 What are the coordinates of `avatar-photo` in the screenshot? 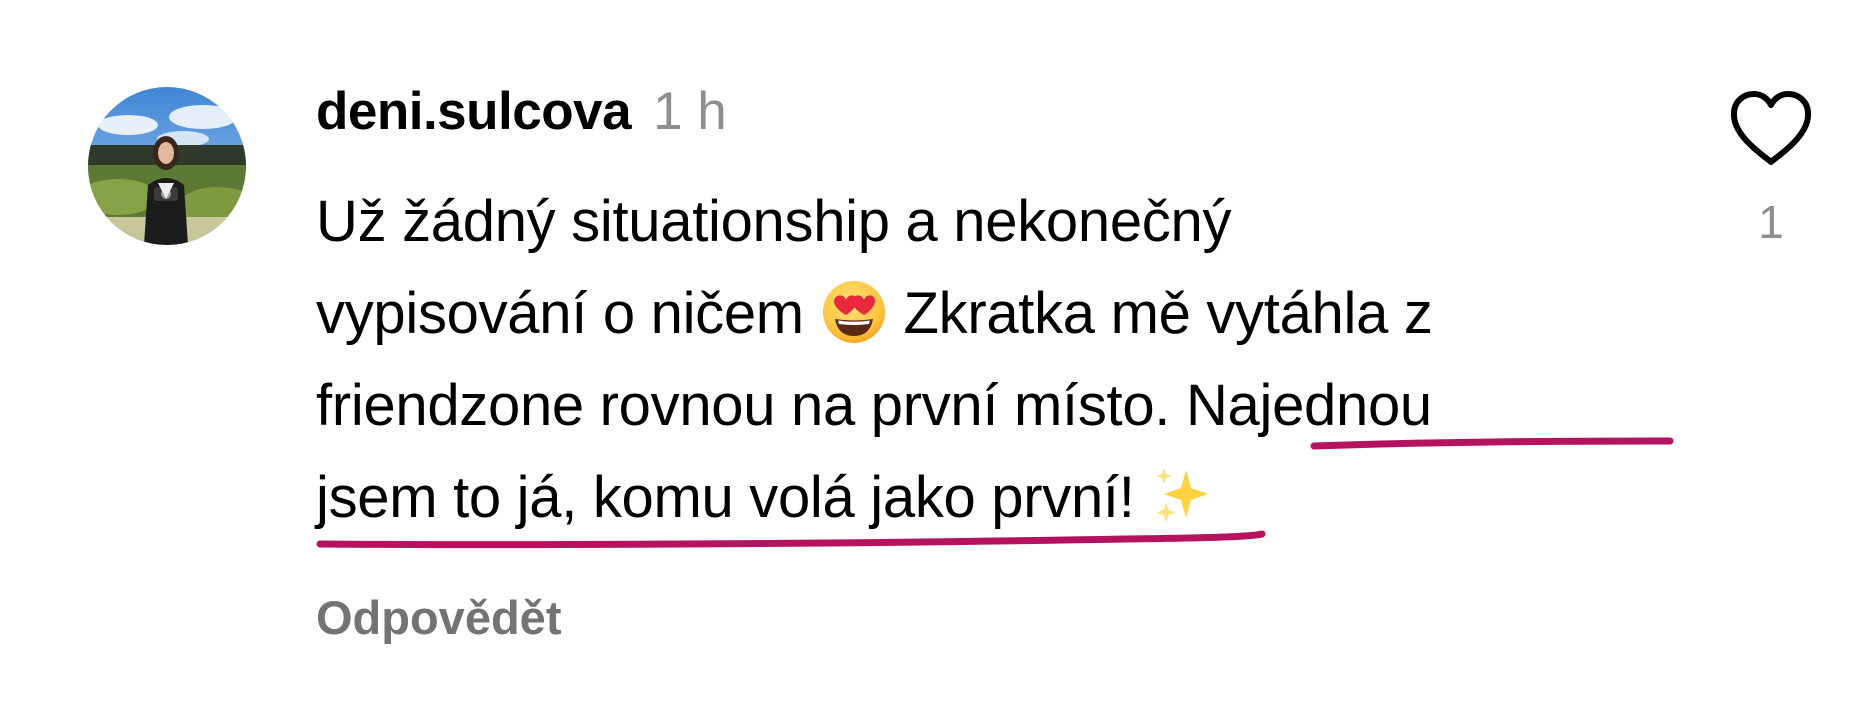 It's located at (167, 166).